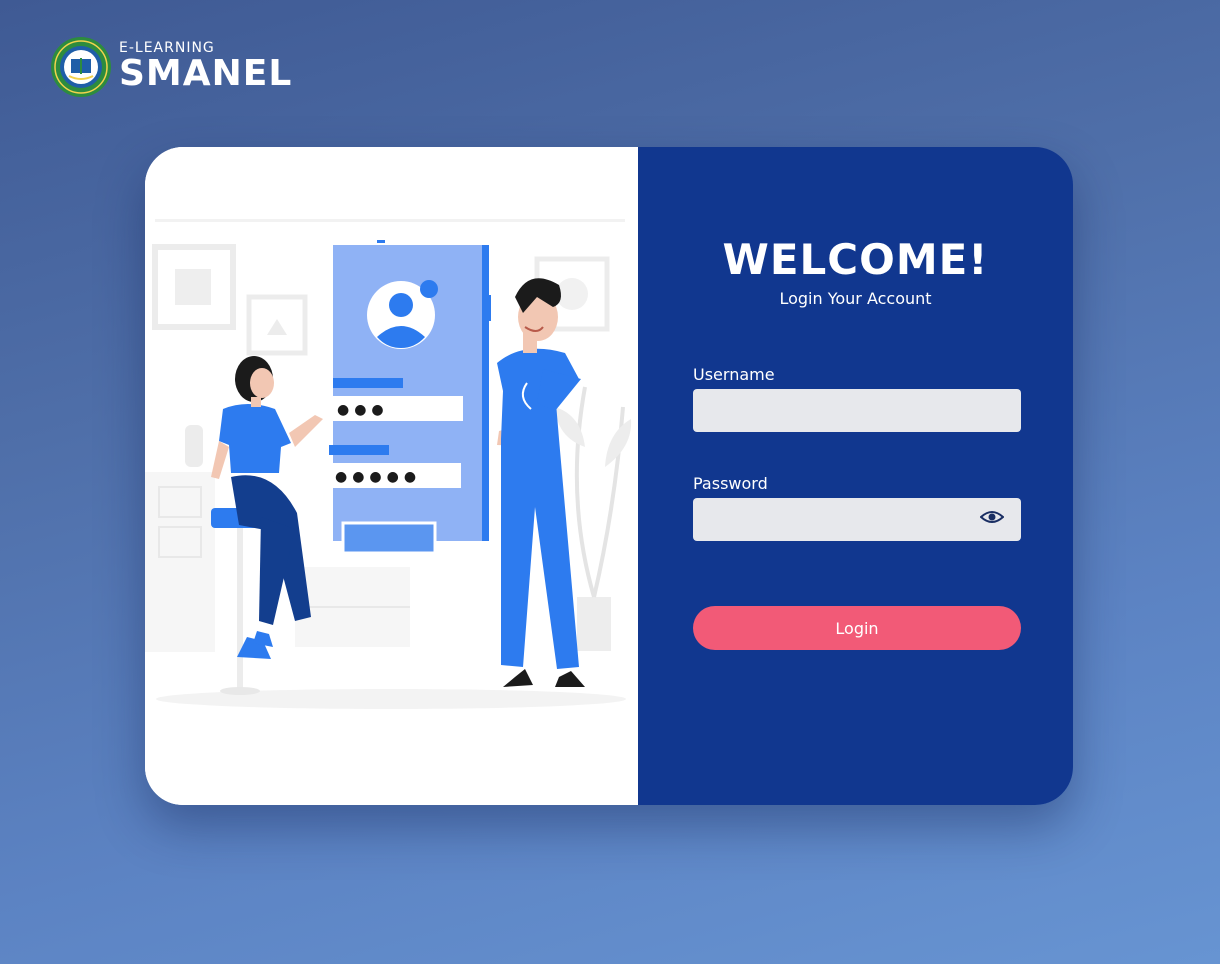 Image resolution: width=1220 pixels, height=964 pixels. I want to click on password-input, so click(857, 519).